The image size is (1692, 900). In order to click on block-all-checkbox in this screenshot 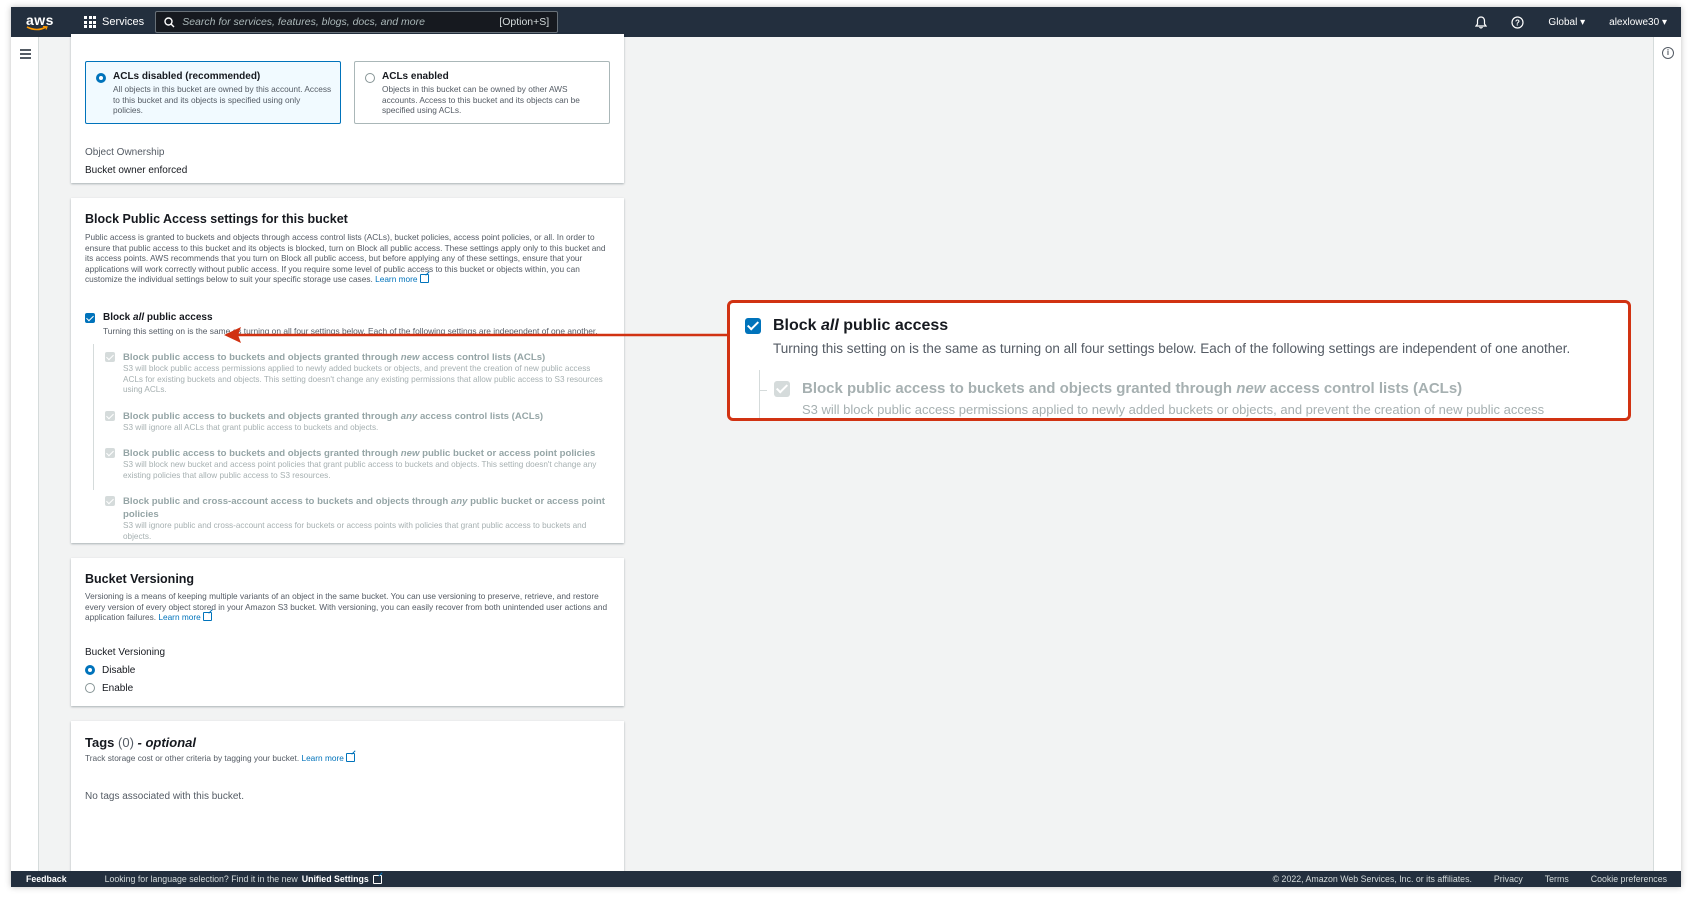, I will do `click(90, 318)`.